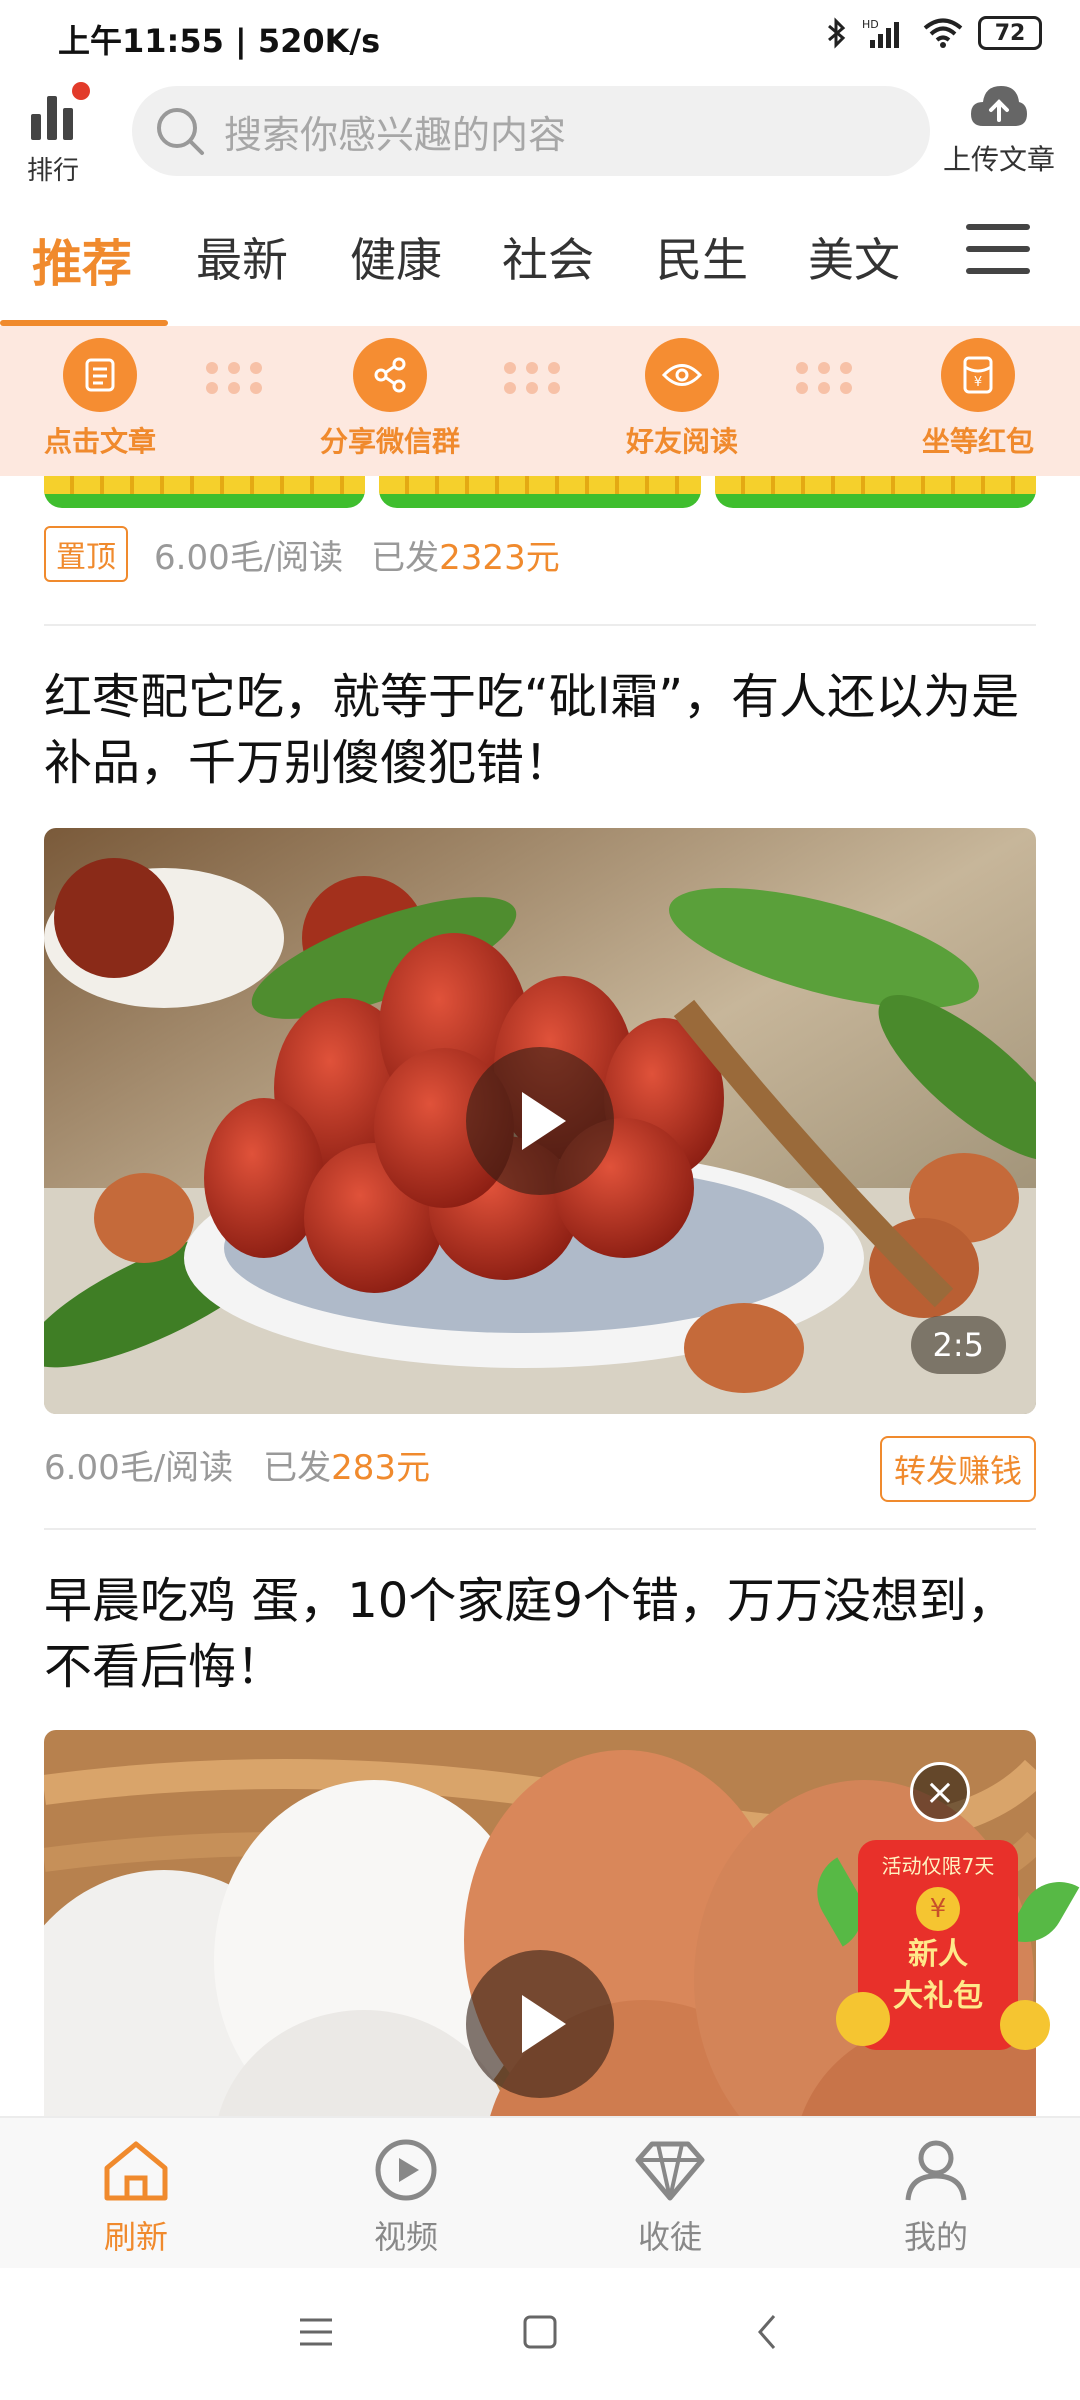 This screenshot has height=2400, width=1080. Describe the element at coordinates (82, 260) in the screenshot. I see `tab-recommend: 推荐` at that location.